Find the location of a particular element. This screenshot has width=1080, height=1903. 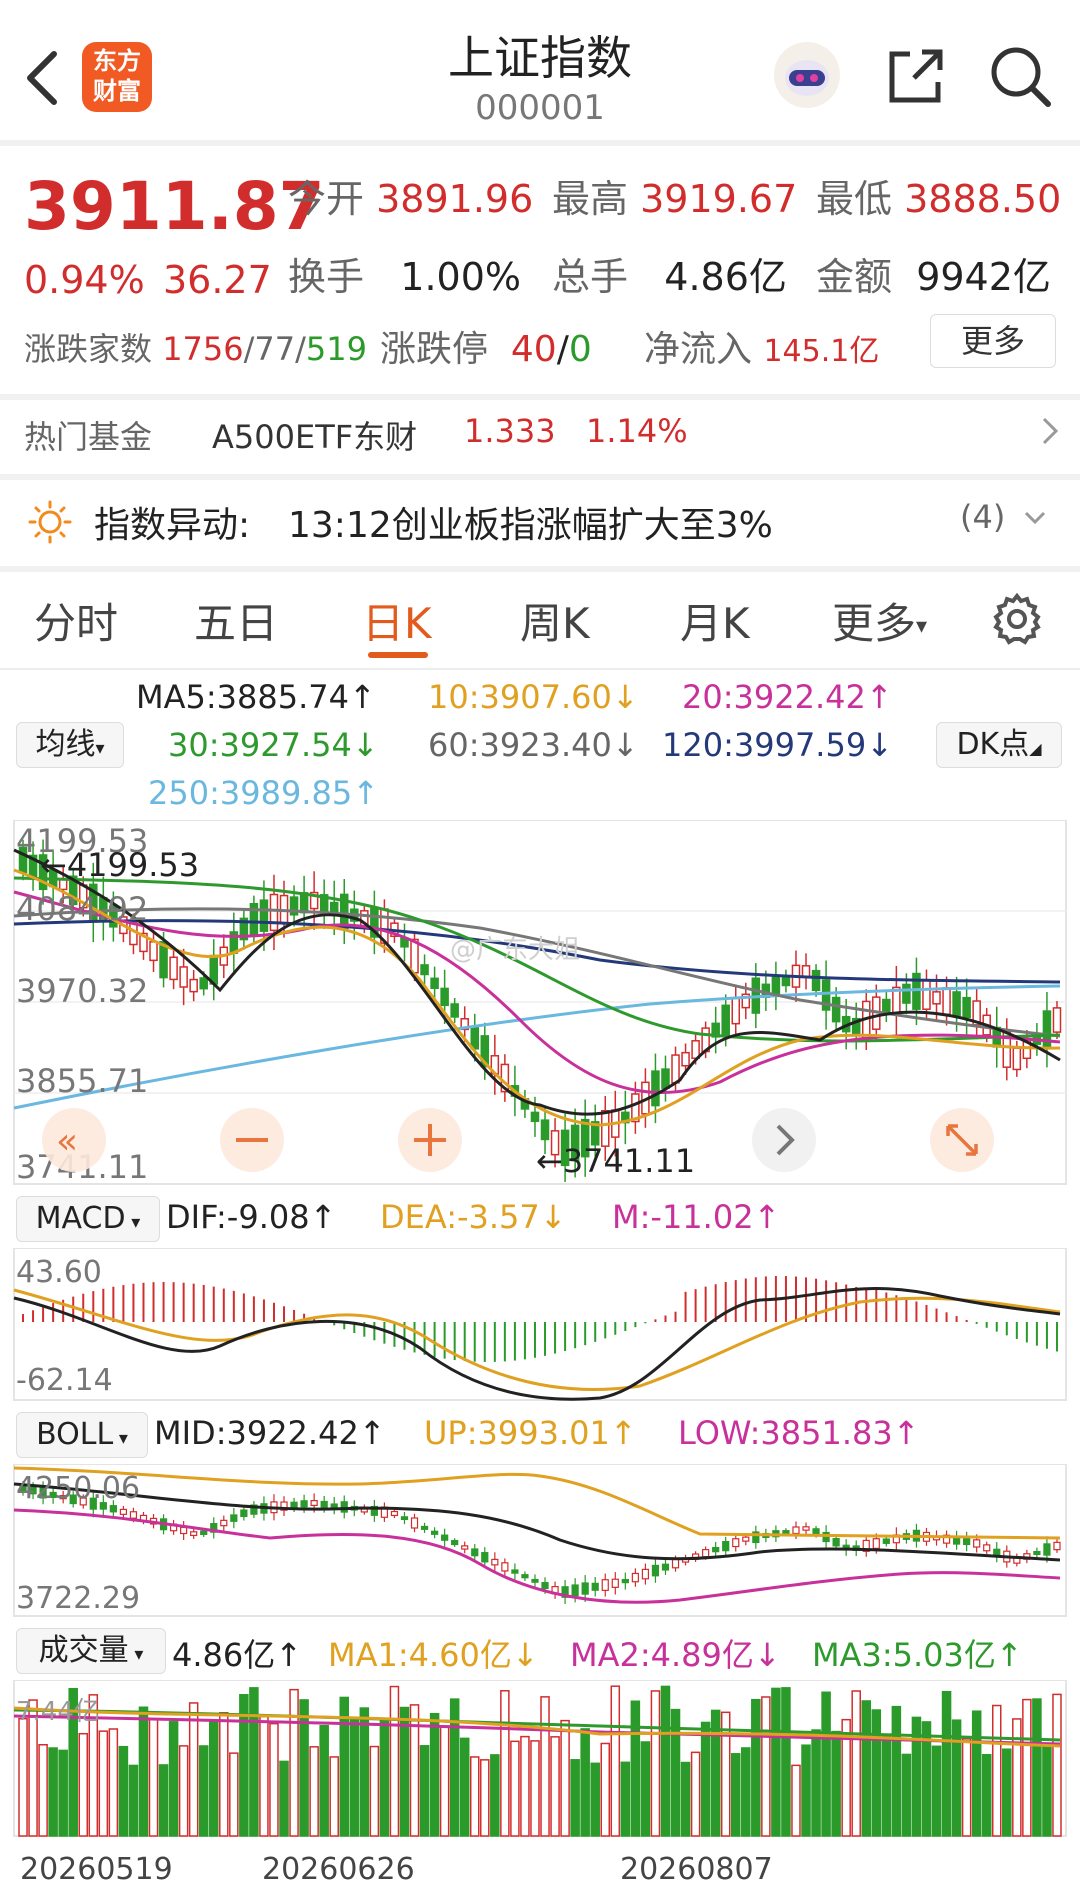

dk-point-button: DK点◢ is located at coordinates (999, 745).